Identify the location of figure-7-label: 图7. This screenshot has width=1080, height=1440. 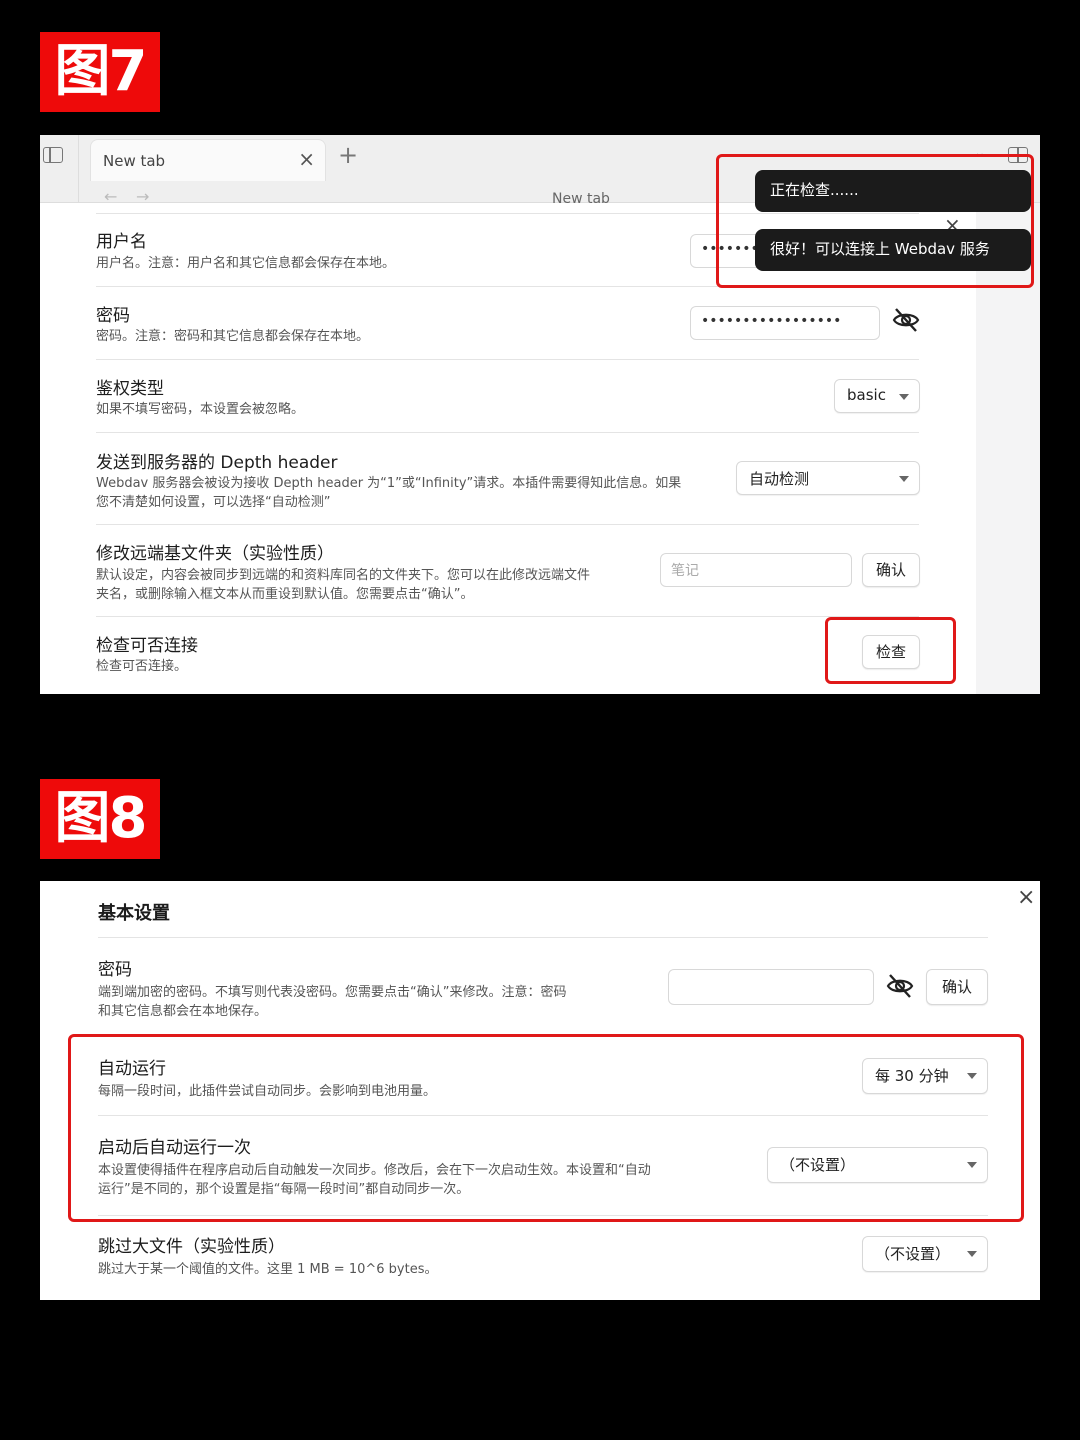
(100, 72).